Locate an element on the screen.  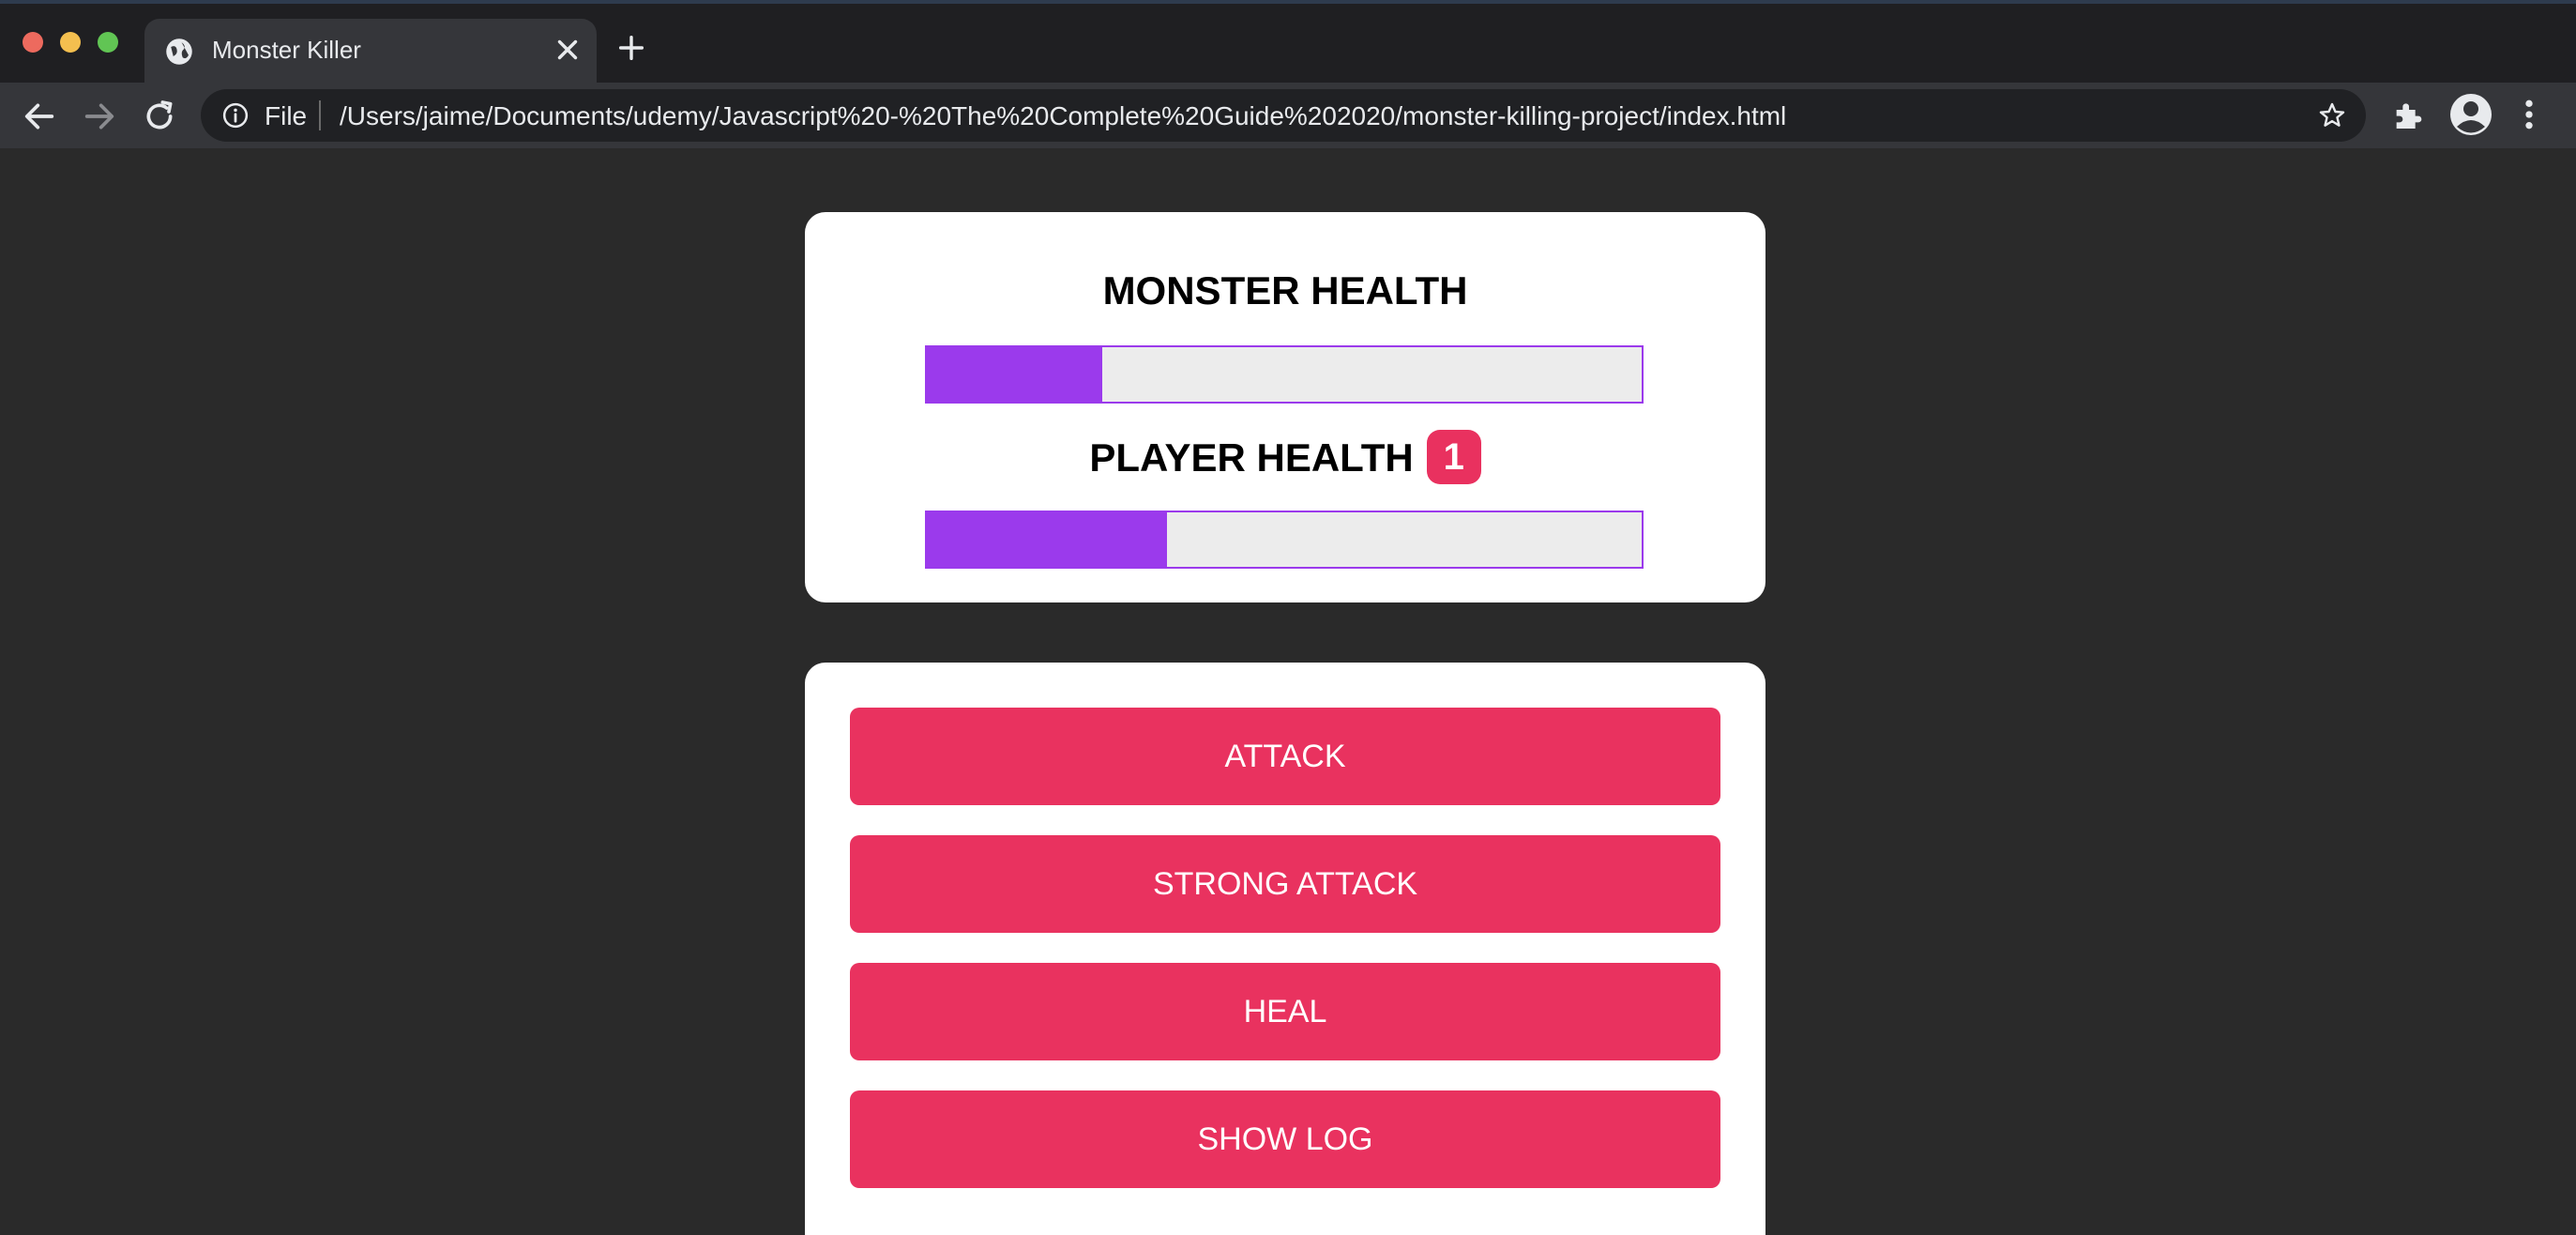
monster-health-label: MONSTER HEALTH is located at coordinates (1285, 290).